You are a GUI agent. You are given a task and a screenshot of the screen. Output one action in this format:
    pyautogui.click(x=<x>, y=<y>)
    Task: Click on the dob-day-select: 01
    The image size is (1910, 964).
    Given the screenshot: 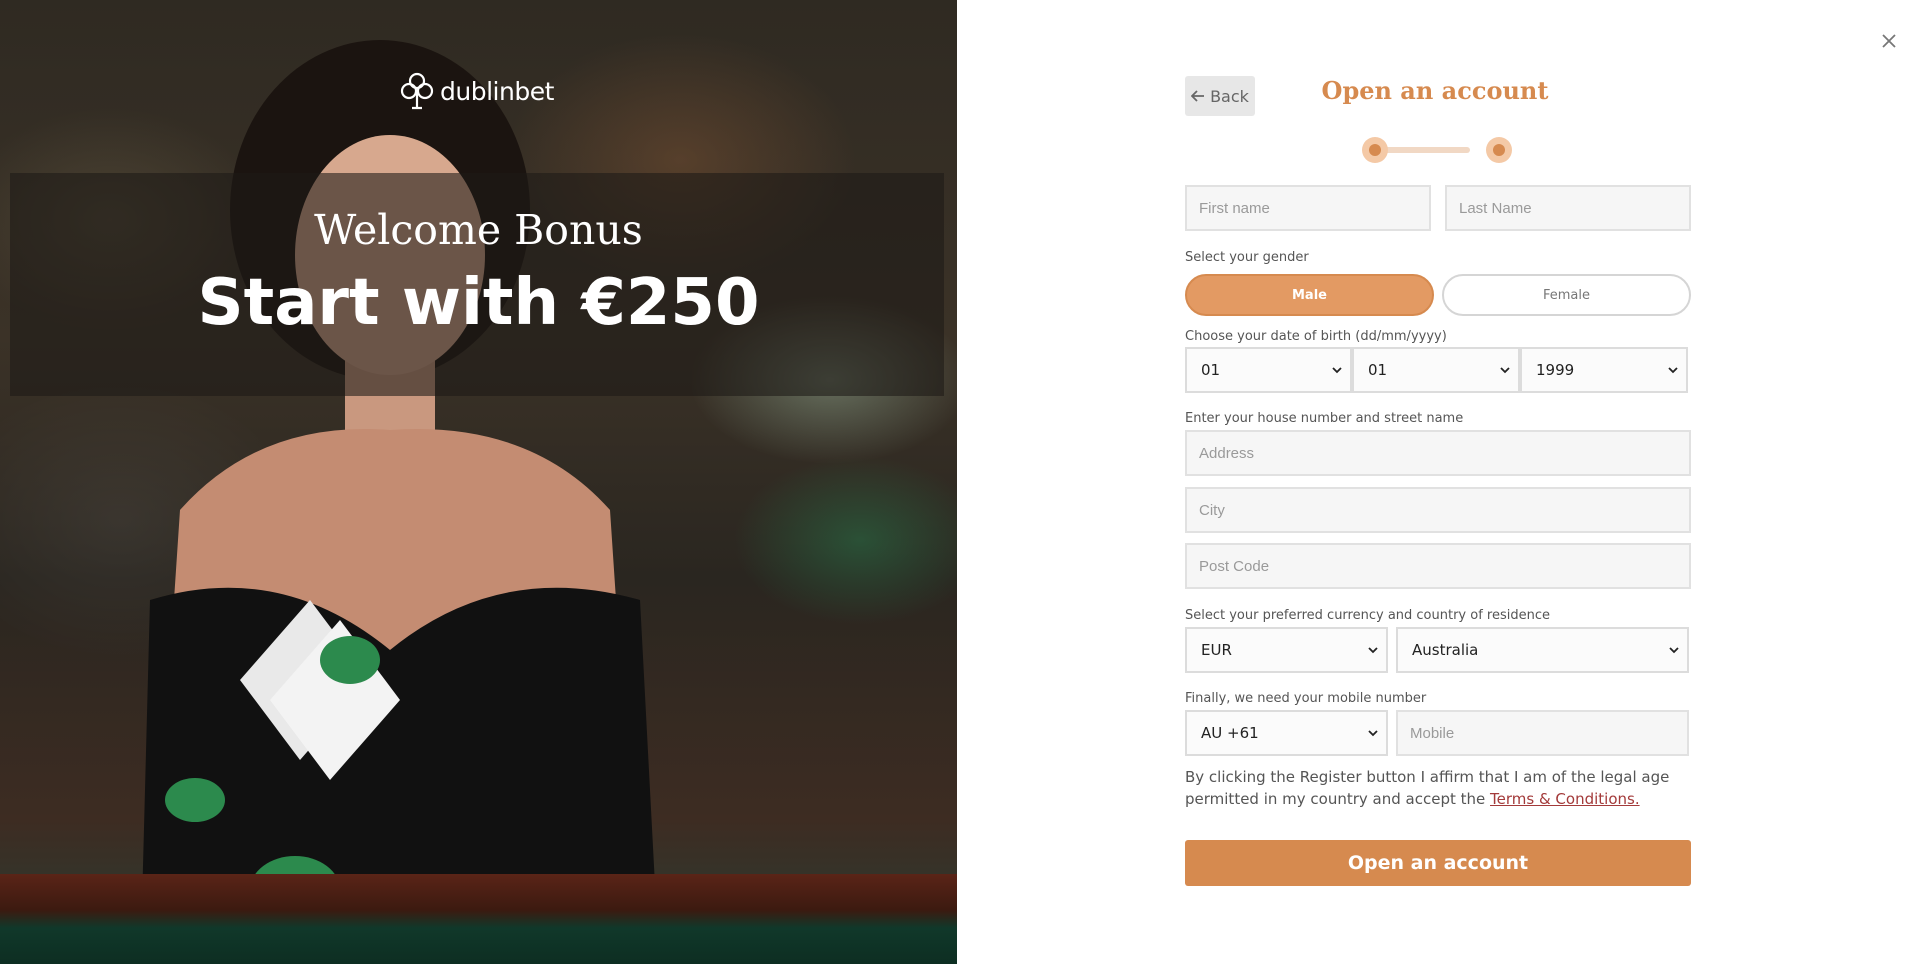 What is the action you would take?
    pyautogui.click(x=1268, y=370)
    